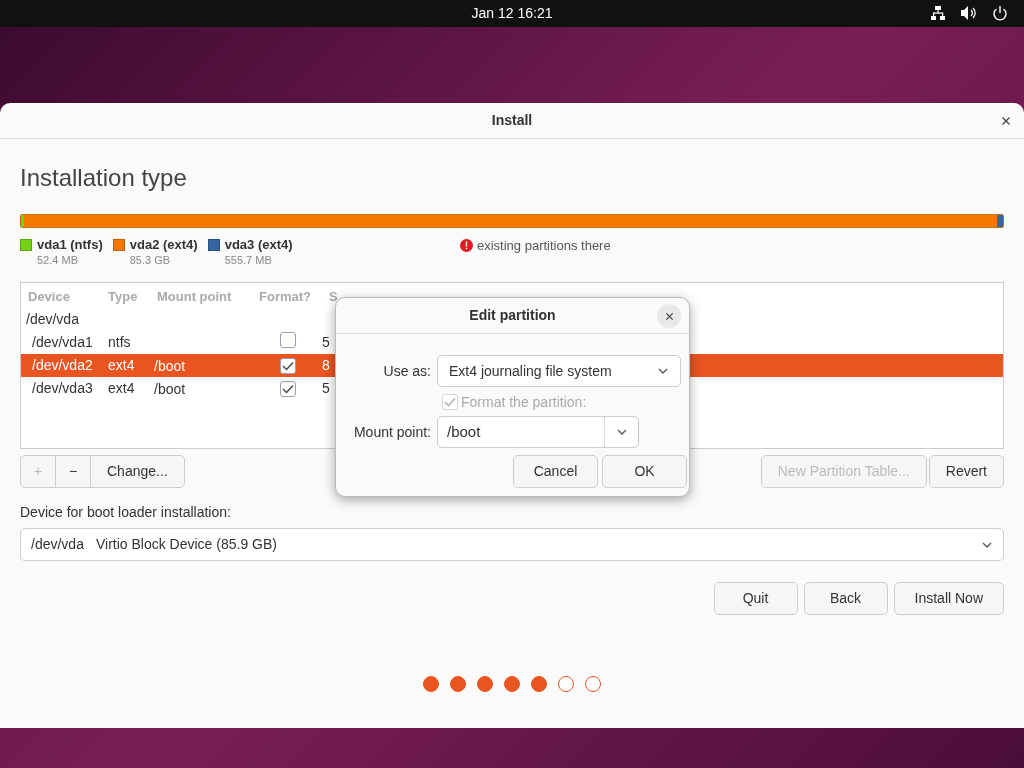 The image size is (1024, 768). What do you see at coordinates (391, 432) in the screenshot?
I see `field-label: Mount point:` at bounding box center [391, 432].